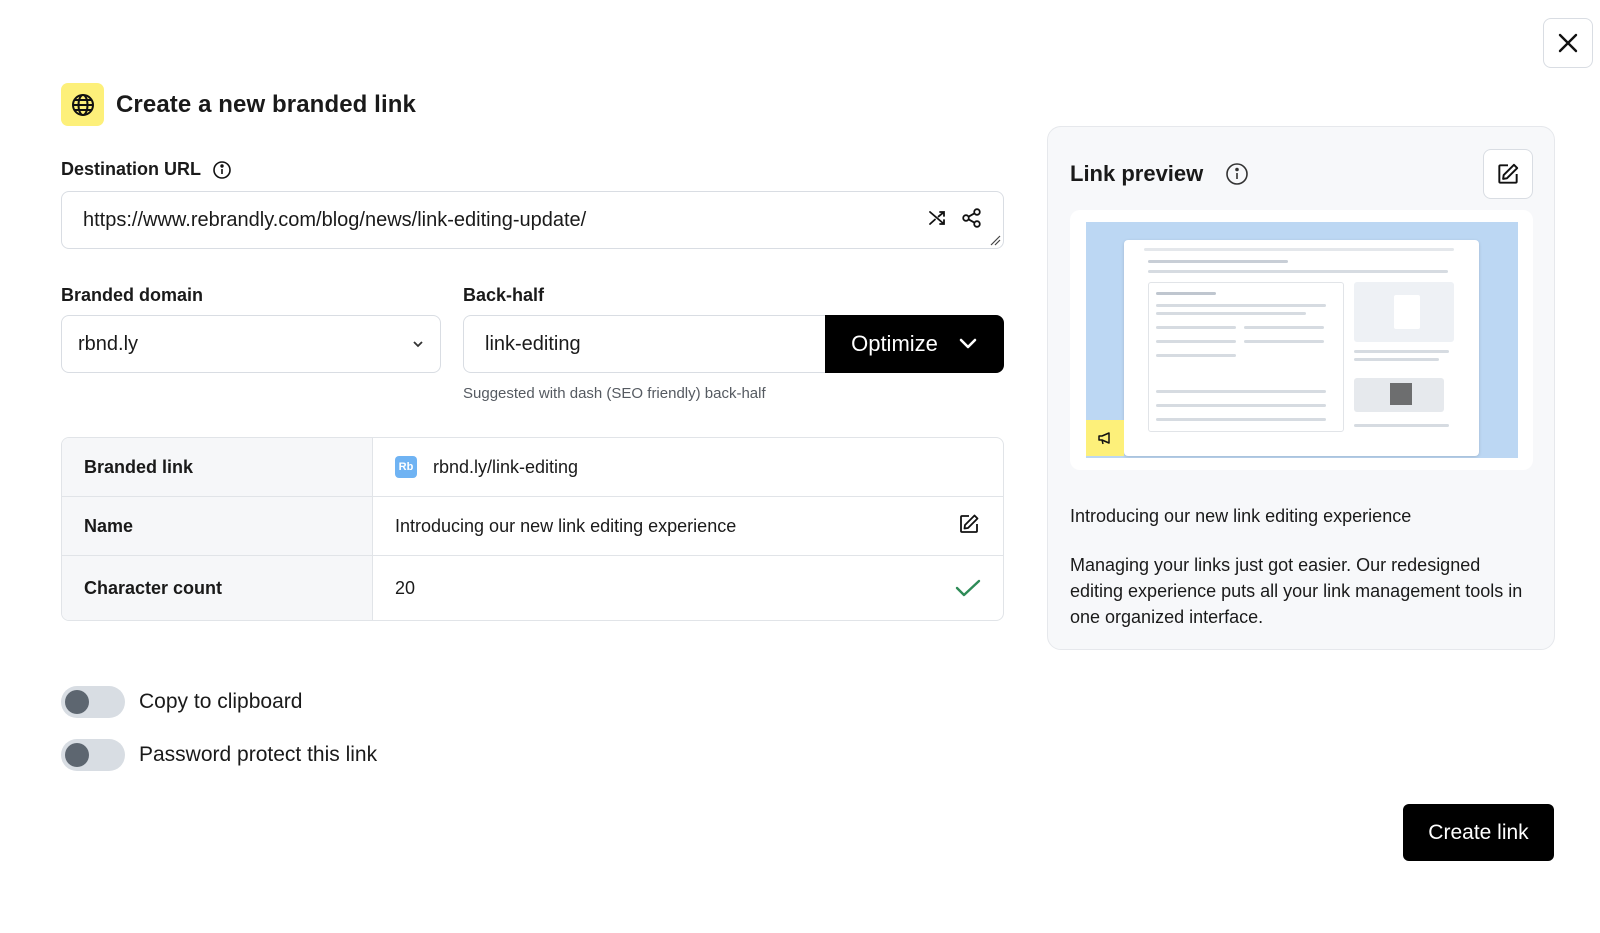 Image resolution: width=1600 pixels, height=933 pixels. What do you see at coordinates (1105, 438) in the screenshot?
I see `megaphone-icon` at bounding box center [1105, 438].